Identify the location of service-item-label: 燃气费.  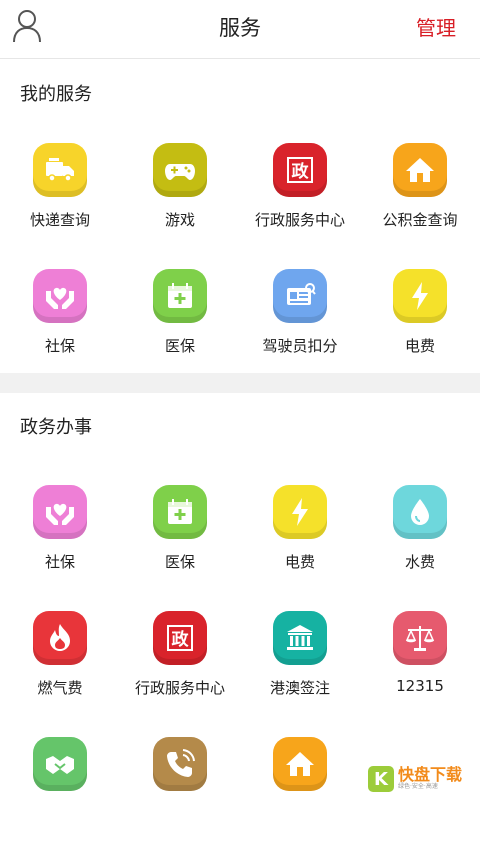
(60, 688).